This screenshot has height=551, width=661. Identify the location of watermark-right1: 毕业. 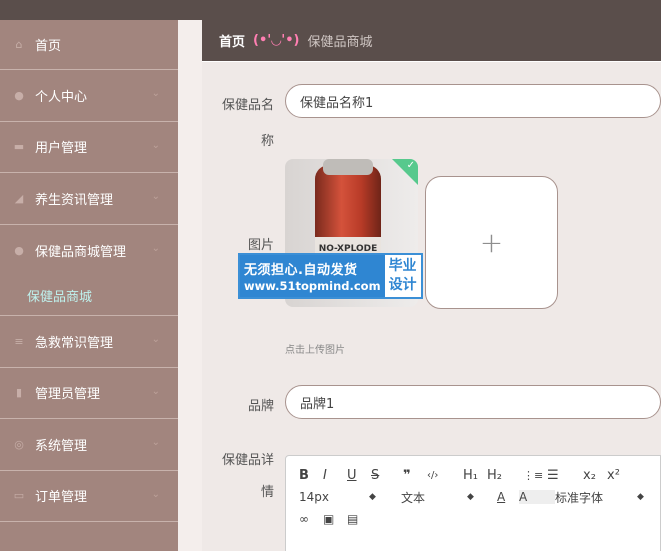
(402, 266).